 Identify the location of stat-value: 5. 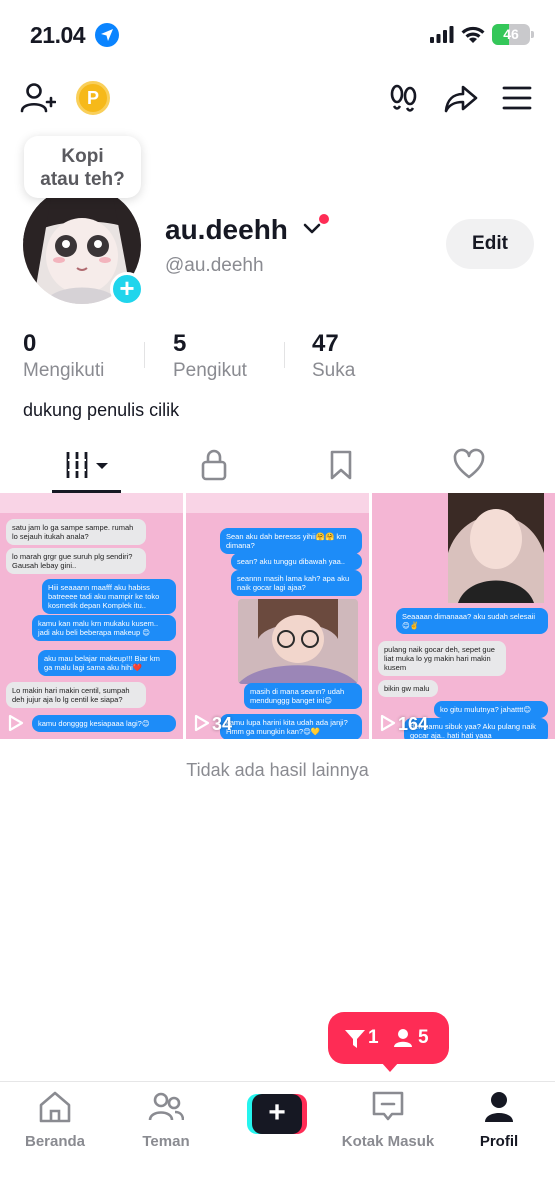
(180, 343).